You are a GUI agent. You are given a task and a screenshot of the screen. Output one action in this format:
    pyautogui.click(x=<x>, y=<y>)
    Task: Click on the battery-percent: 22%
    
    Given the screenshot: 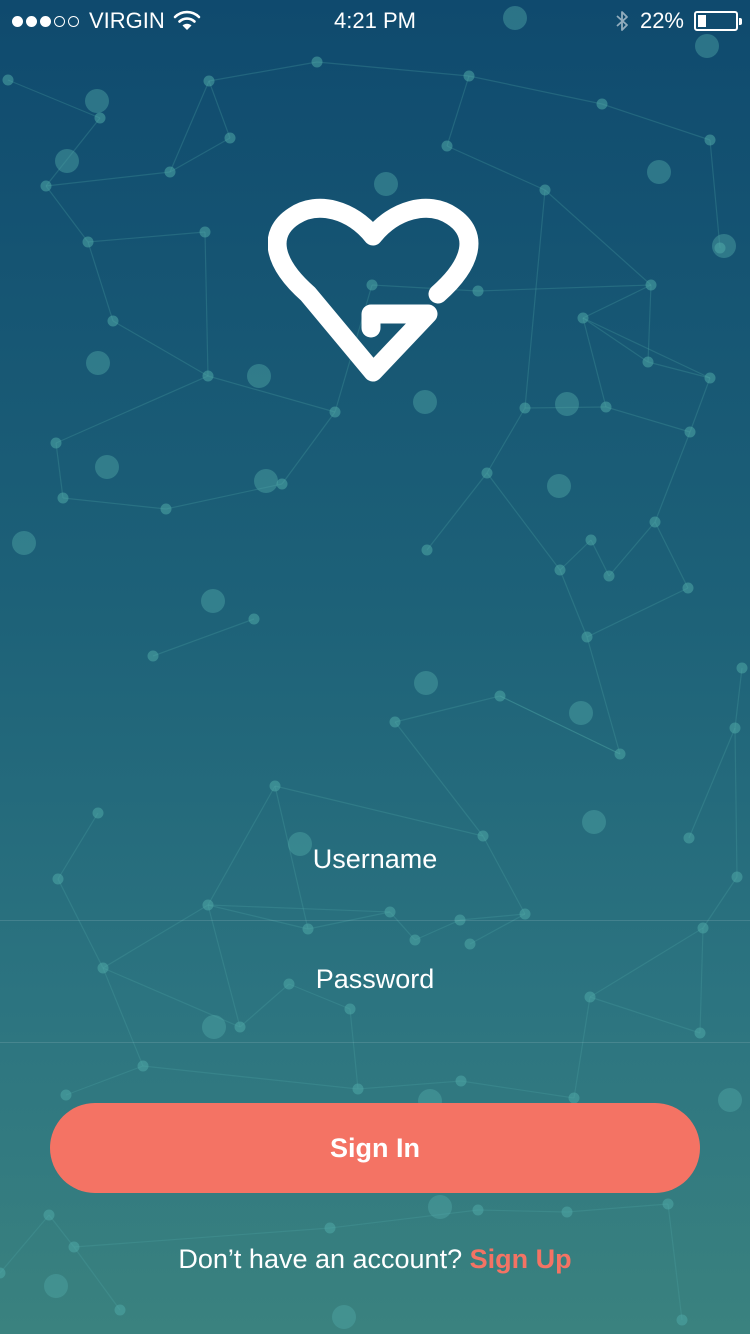 What is the action you would take?
    pyautogui.click(x=661, y=20)
    